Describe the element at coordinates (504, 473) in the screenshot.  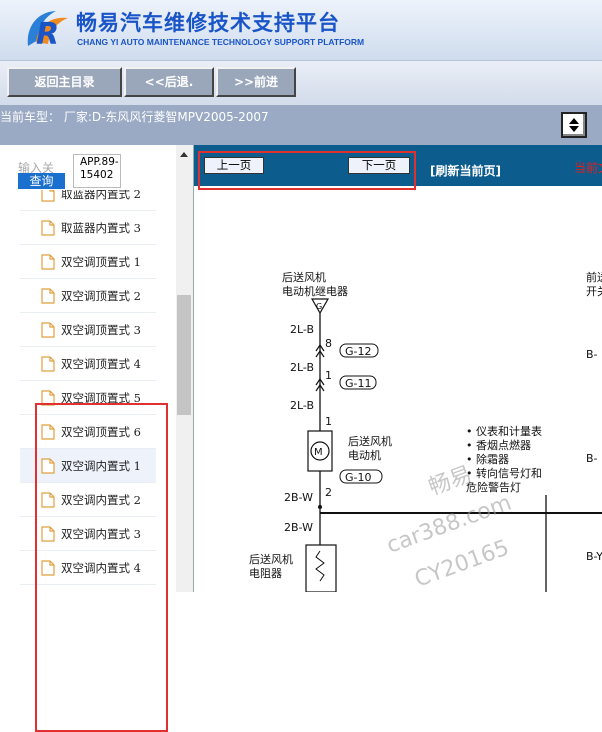
I see `fuse-list-item-4: • 转向信号灯和` at that location.